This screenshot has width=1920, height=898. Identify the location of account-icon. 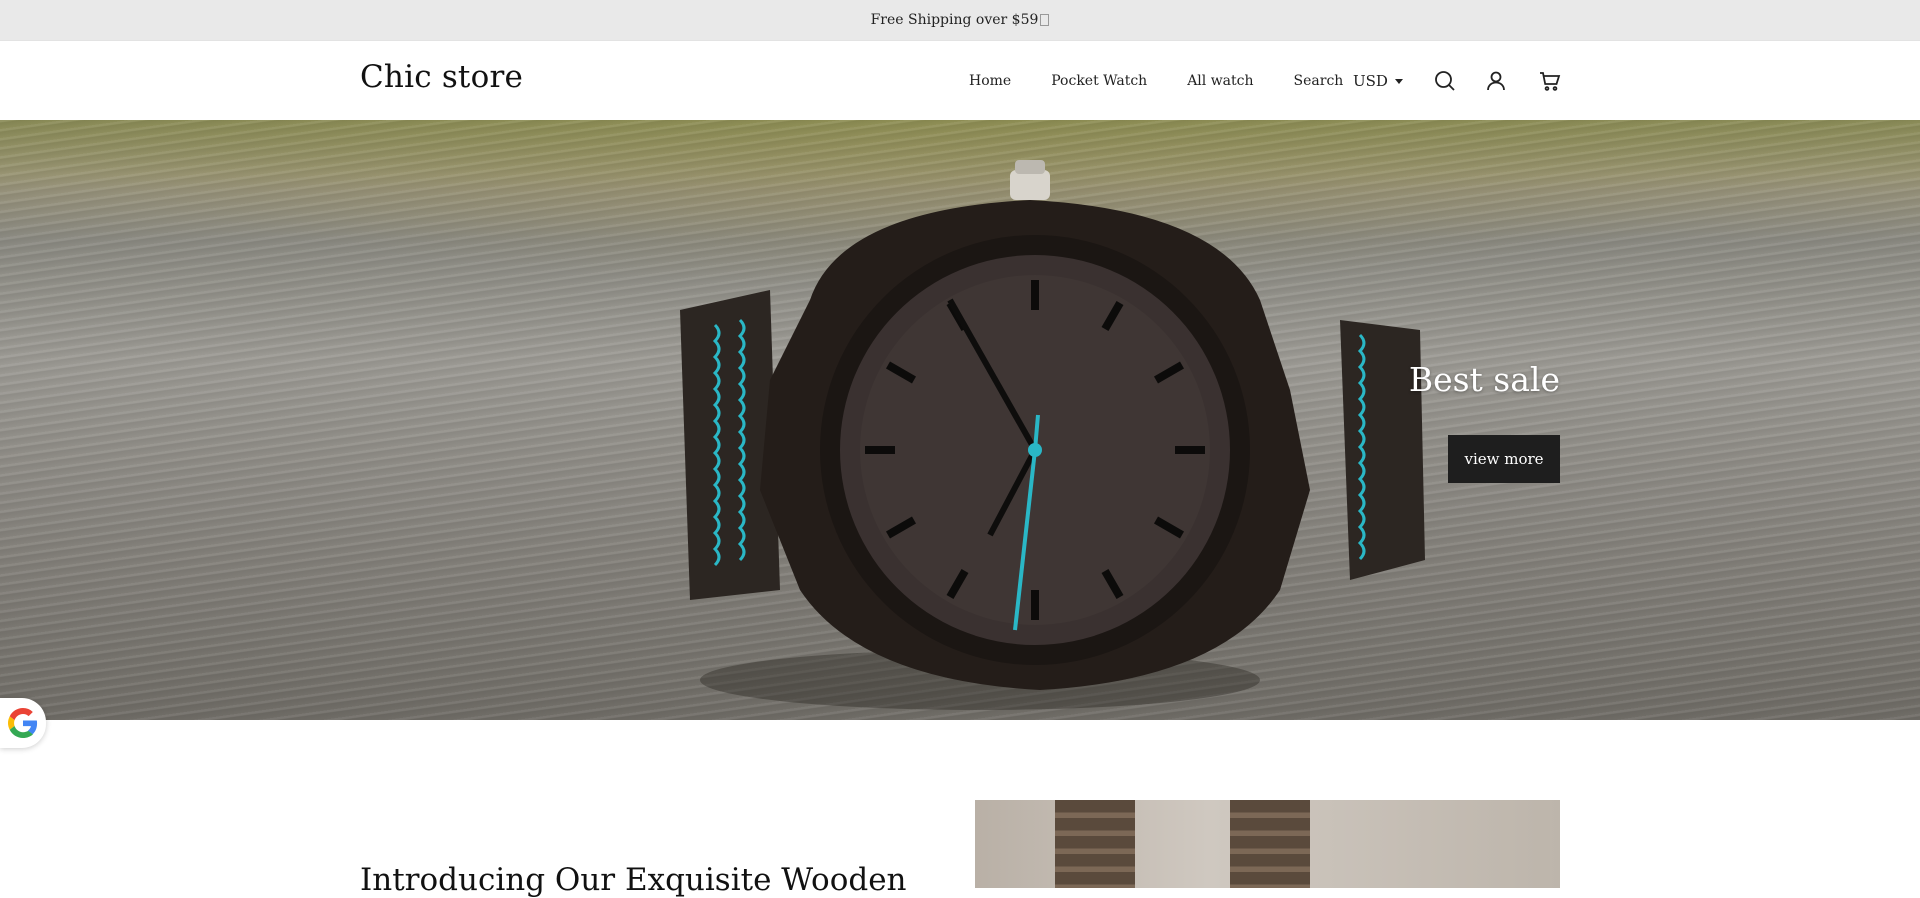
(1496, 81).